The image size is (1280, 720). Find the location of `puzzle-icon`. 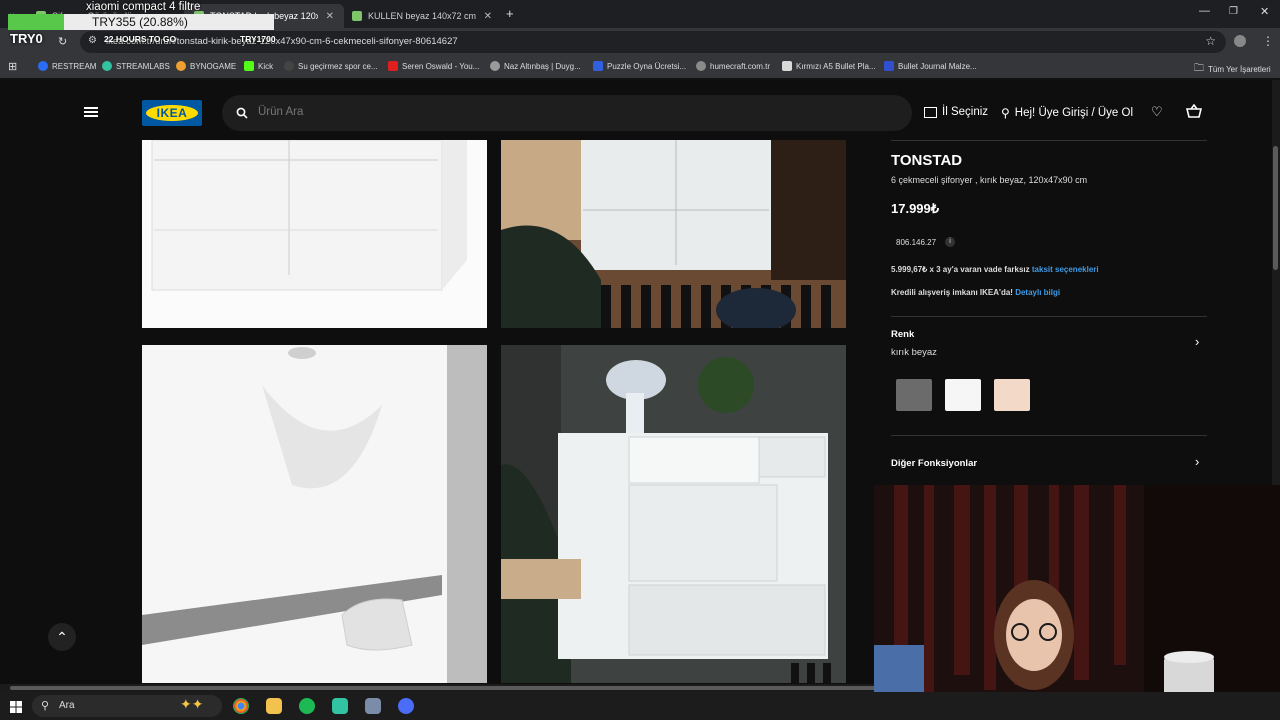

puzzle-icon is located at coordinates (598, 66).